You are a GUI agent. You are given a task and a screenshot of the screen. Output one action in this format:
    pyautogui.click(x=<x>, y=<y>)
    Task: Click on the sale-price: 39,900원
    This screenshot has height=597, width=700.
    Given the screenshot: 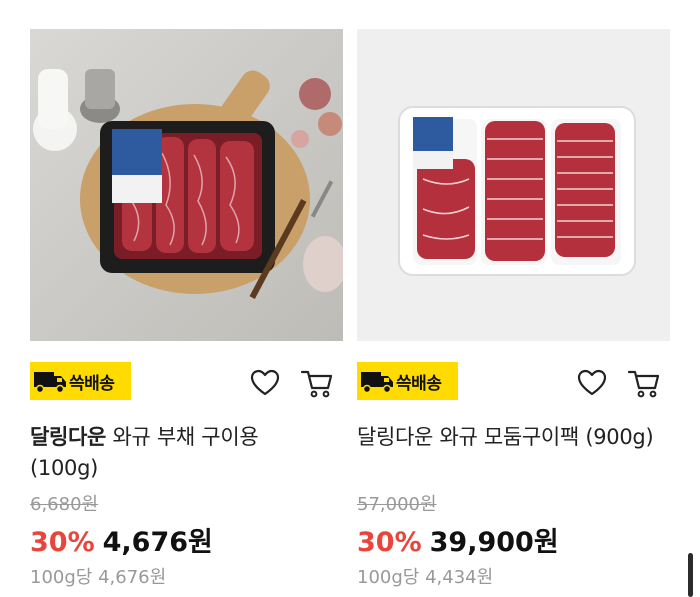 What is the action you would take?
    pyautogui.click(x=494, y=542)
    